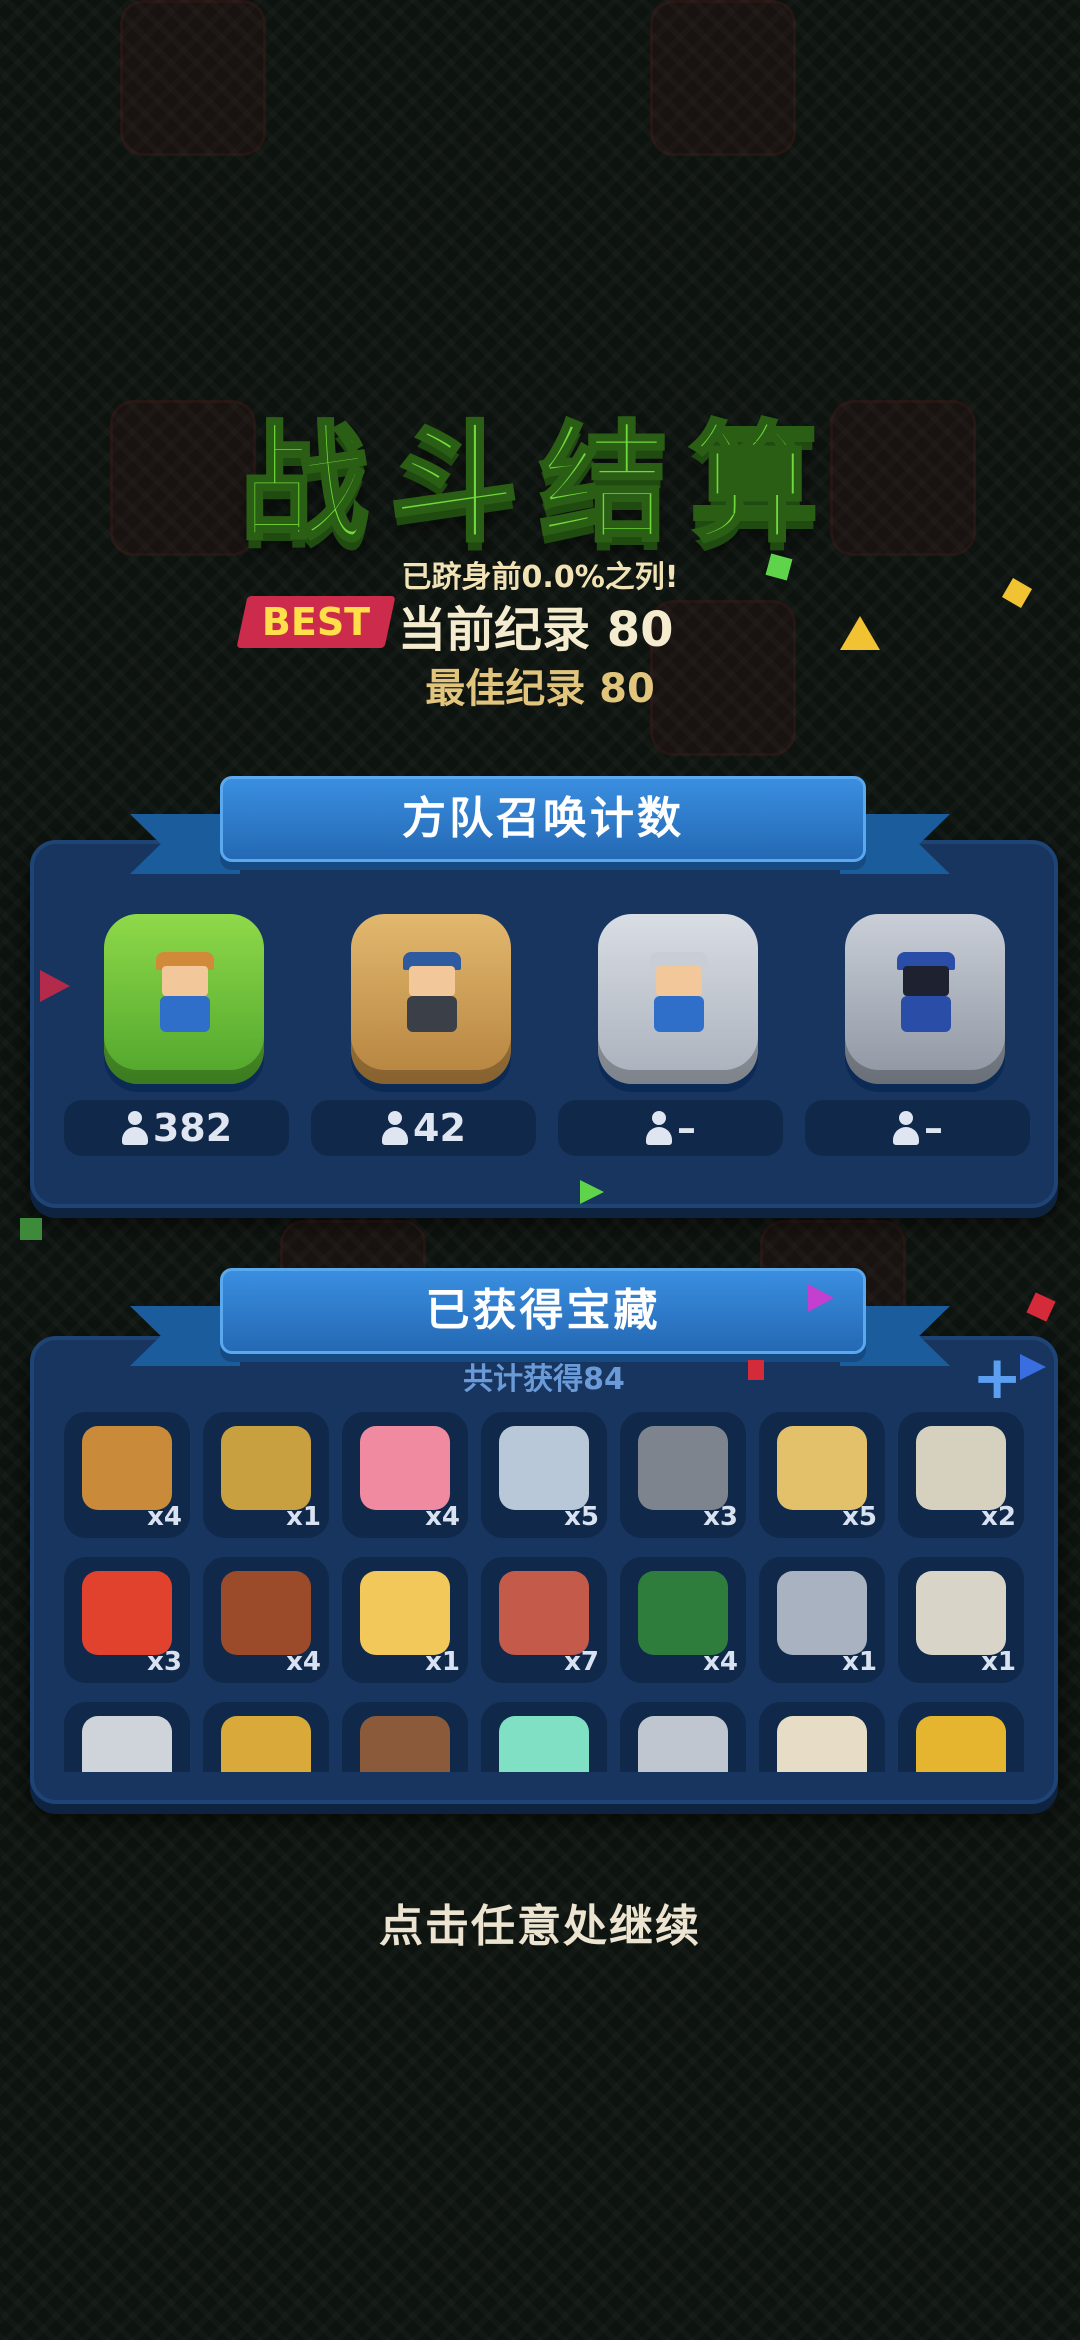 The width and height of the screenshot is (1080, 2340). I want to click on summon-unit-mage: –, so click(917, 1044).